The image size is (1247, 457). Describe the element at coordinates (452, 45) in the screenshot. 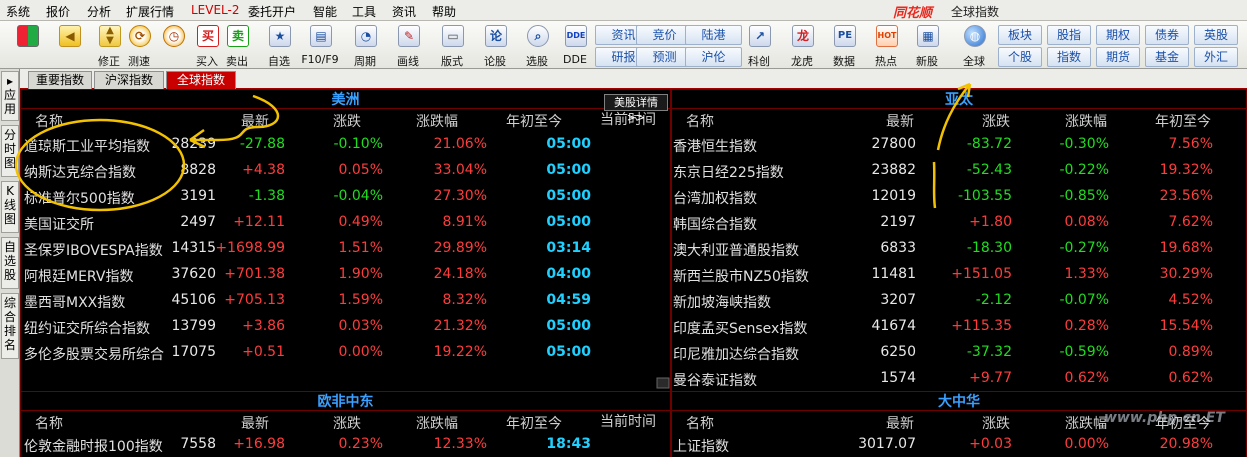

I see `layout-style-button: ▭ 版式` at that location.